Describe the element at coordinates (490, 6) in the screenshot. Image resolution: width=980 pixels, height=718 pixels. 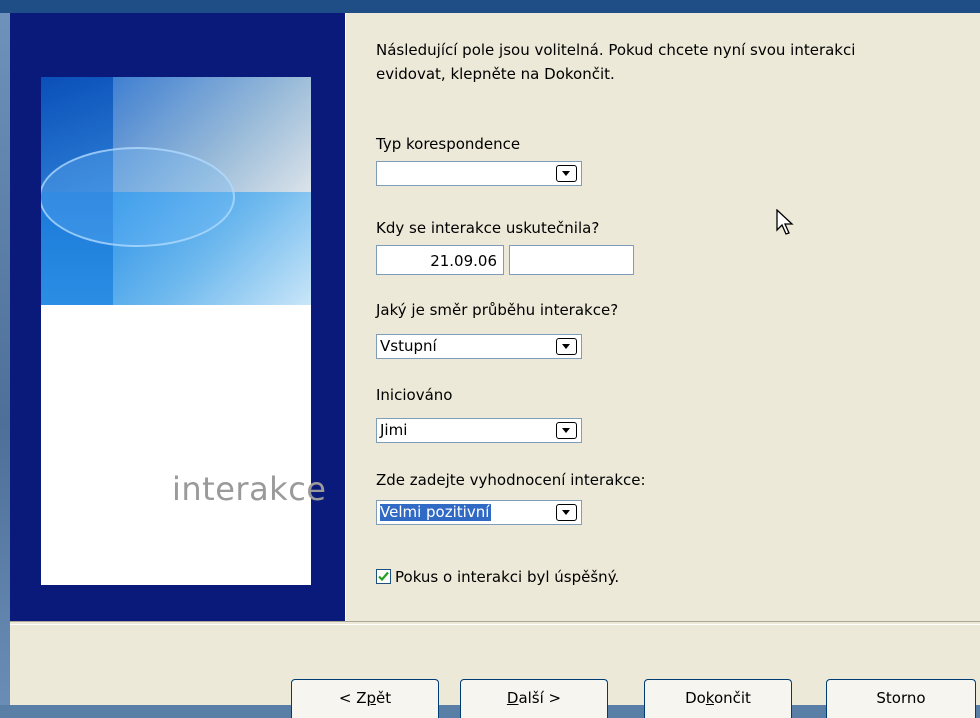
I see `window-title-strip` at that location.